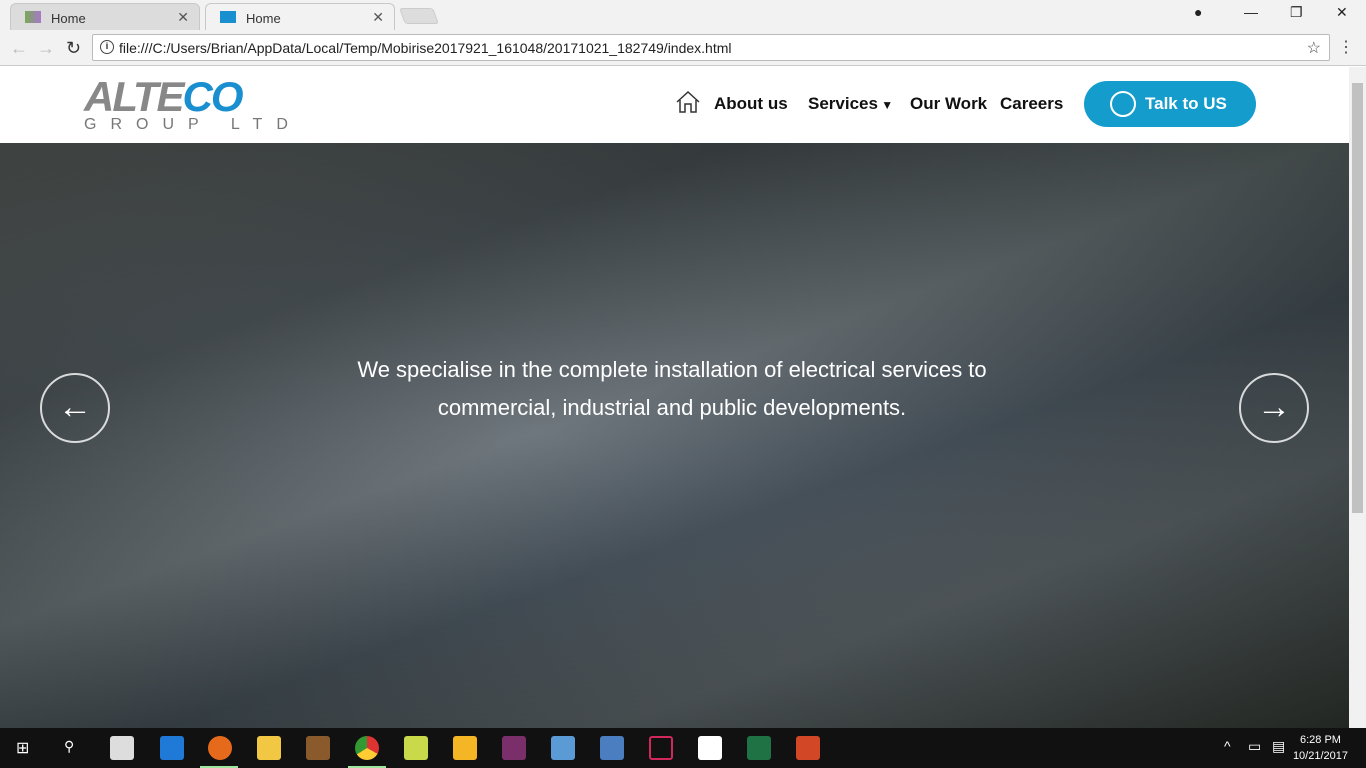 This screenshot has width=1366, height=768. I want to click on slider-next-button: →, so click(1274, 408).